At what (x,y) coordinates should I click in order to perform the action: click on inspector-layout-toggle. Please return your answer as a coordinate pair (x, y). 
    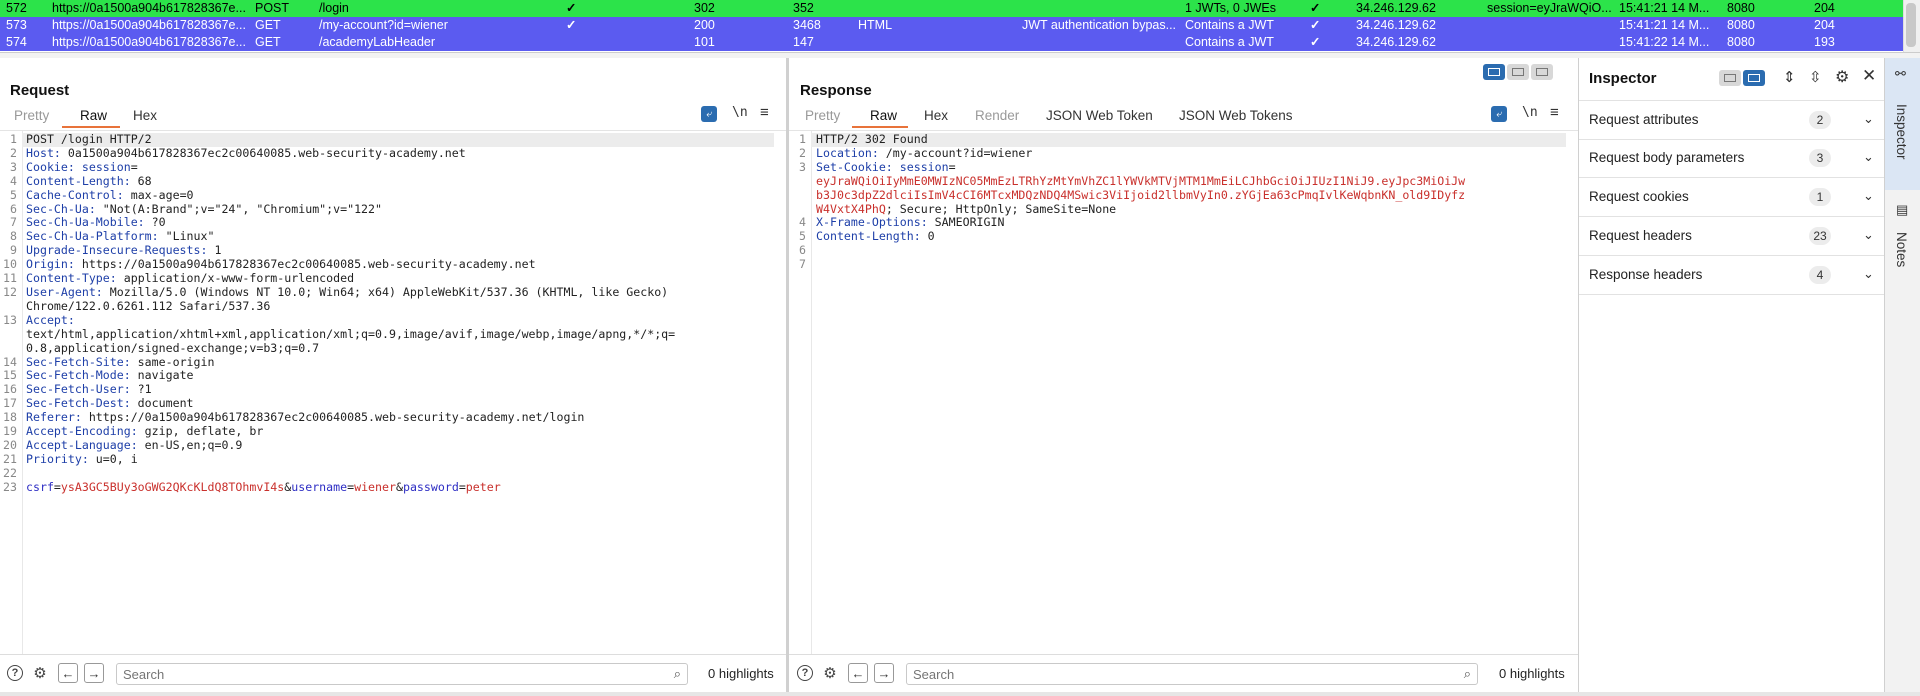
    Looking at the image, I should click on (1742, 78).